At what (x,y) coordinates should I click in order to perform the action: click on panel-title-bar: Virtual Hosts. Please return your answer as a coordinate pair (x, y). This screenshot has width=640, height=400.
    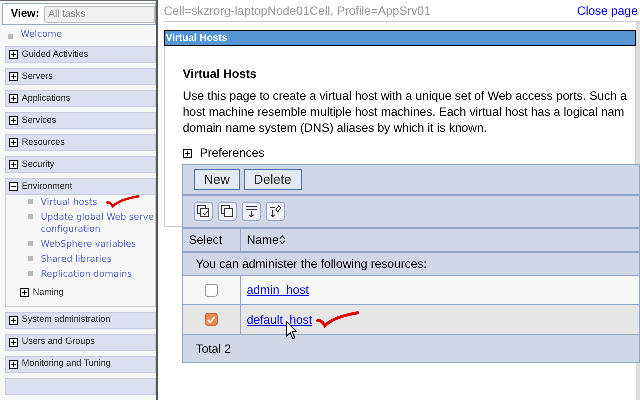
    Looking at the image, I should click on (400, 38).